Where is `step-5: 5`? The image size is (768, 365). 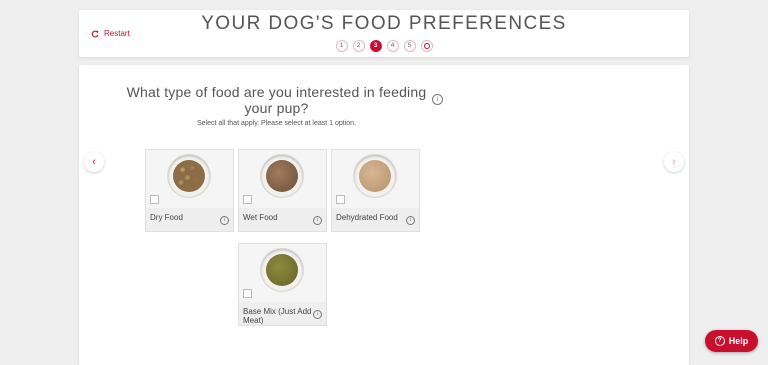 step-5: 5 is located at coordinates (409, 46).